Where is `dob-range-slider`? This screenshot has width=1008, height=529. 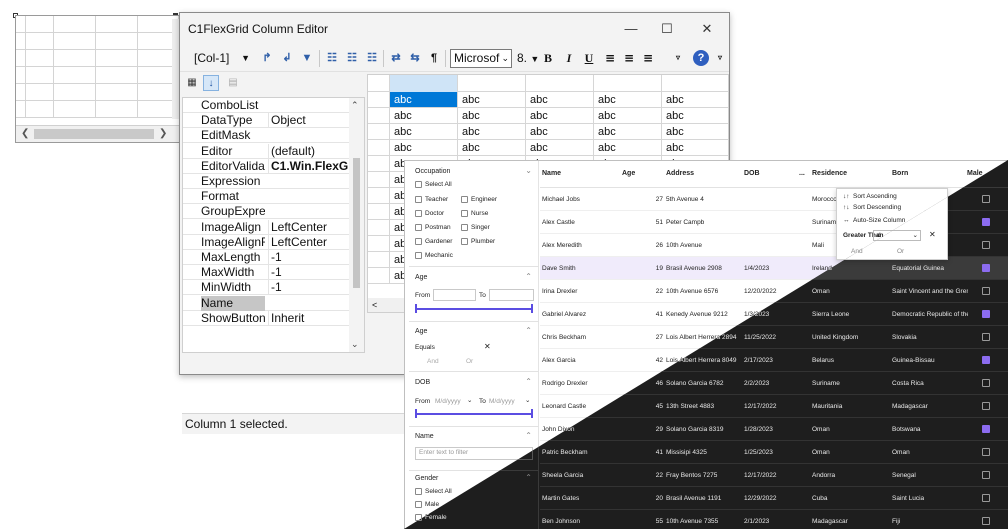 dob-range-slider is located at coordinates (474, 414).